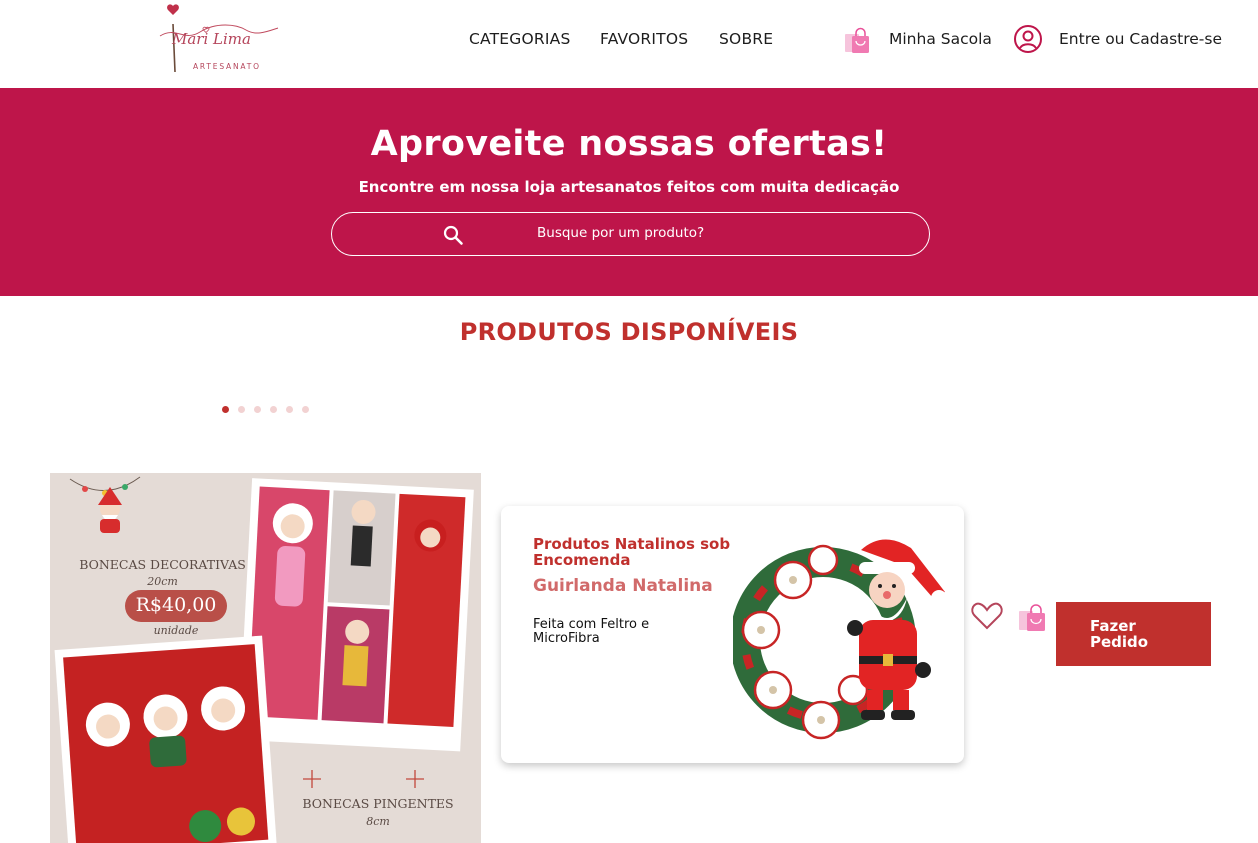  Describe the element at coordinates (1033, 618) in the screenshot. I see `add-to-bag-icon` at that location.